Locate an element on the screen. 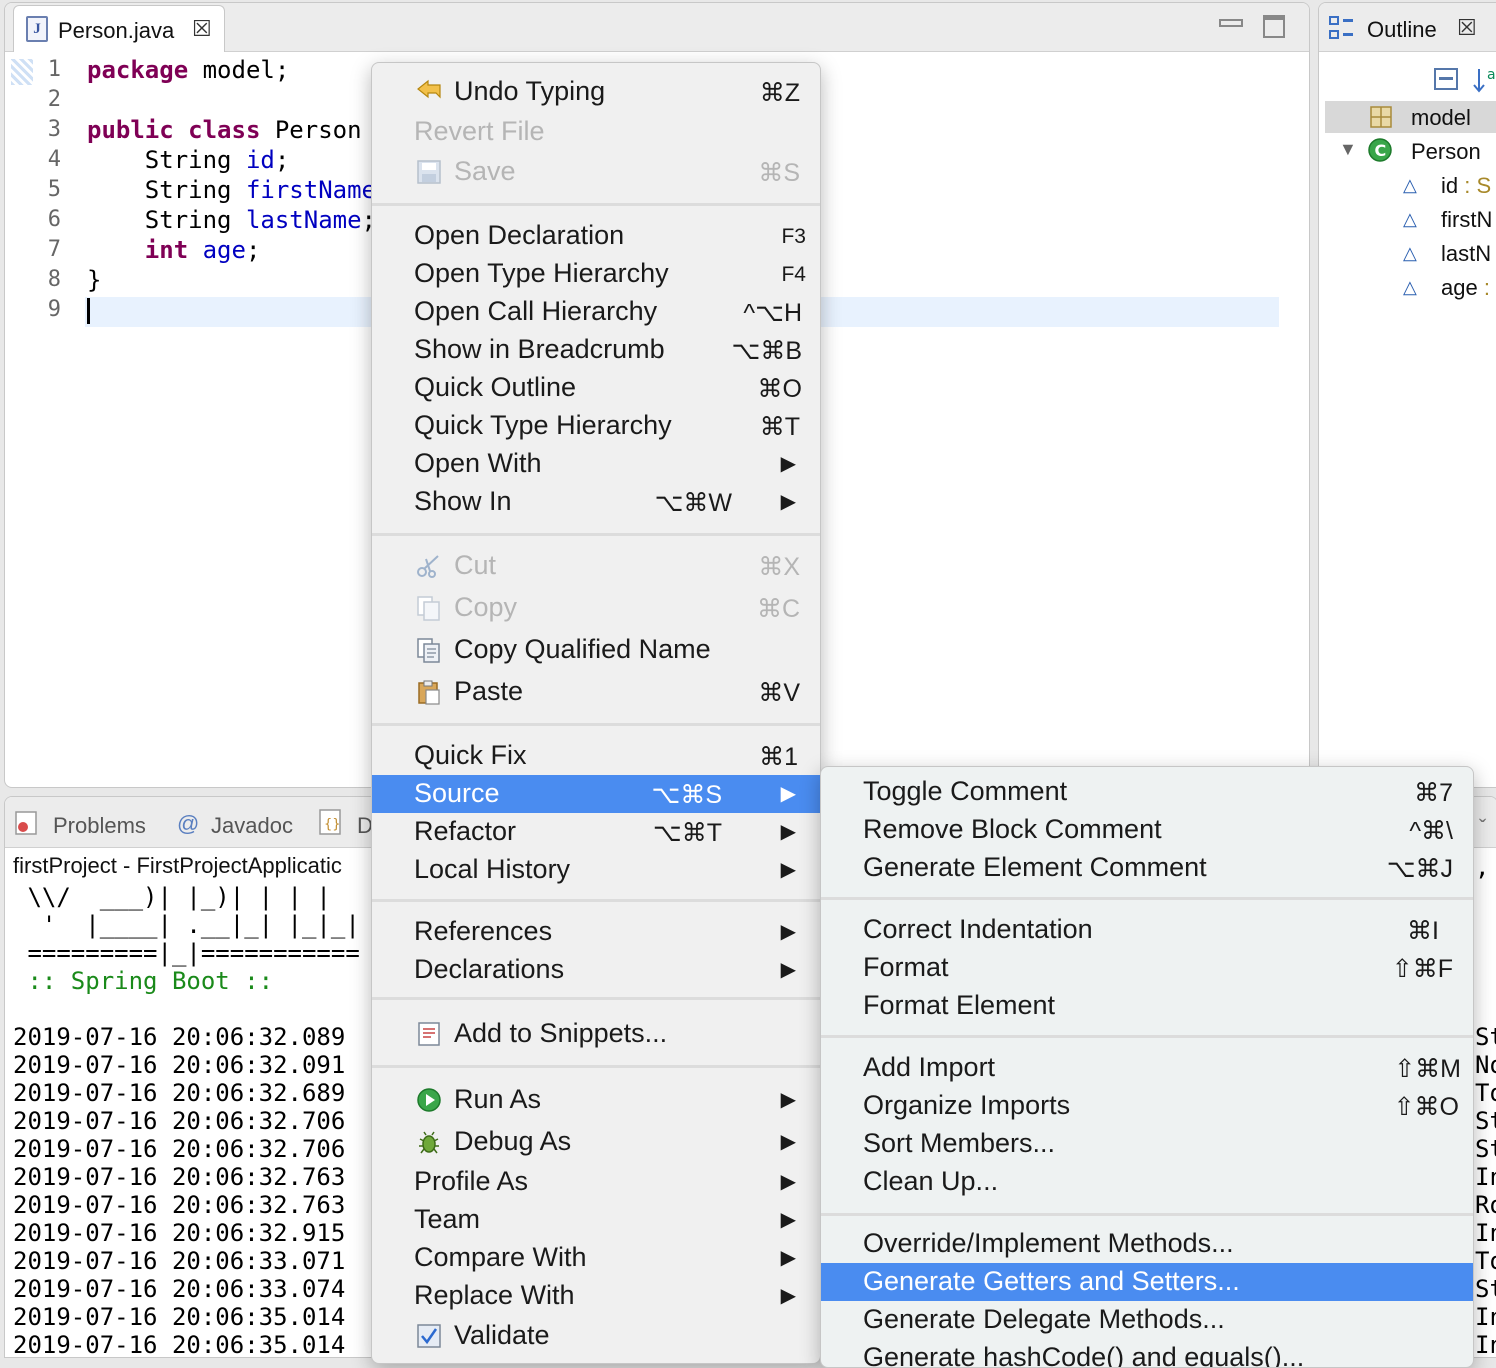 Image resolution: width=1496 pixels, height=1368 pixels. line-number: 8 is located at coordinates (54, 279).